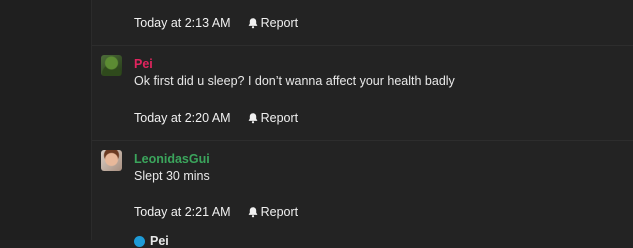 The width and height of the screenshot is (633, 248). Describe the element at coordinates (182, 118) in the screenshot. I see `message-timestamp: Today at 2:20 AM` at that location.